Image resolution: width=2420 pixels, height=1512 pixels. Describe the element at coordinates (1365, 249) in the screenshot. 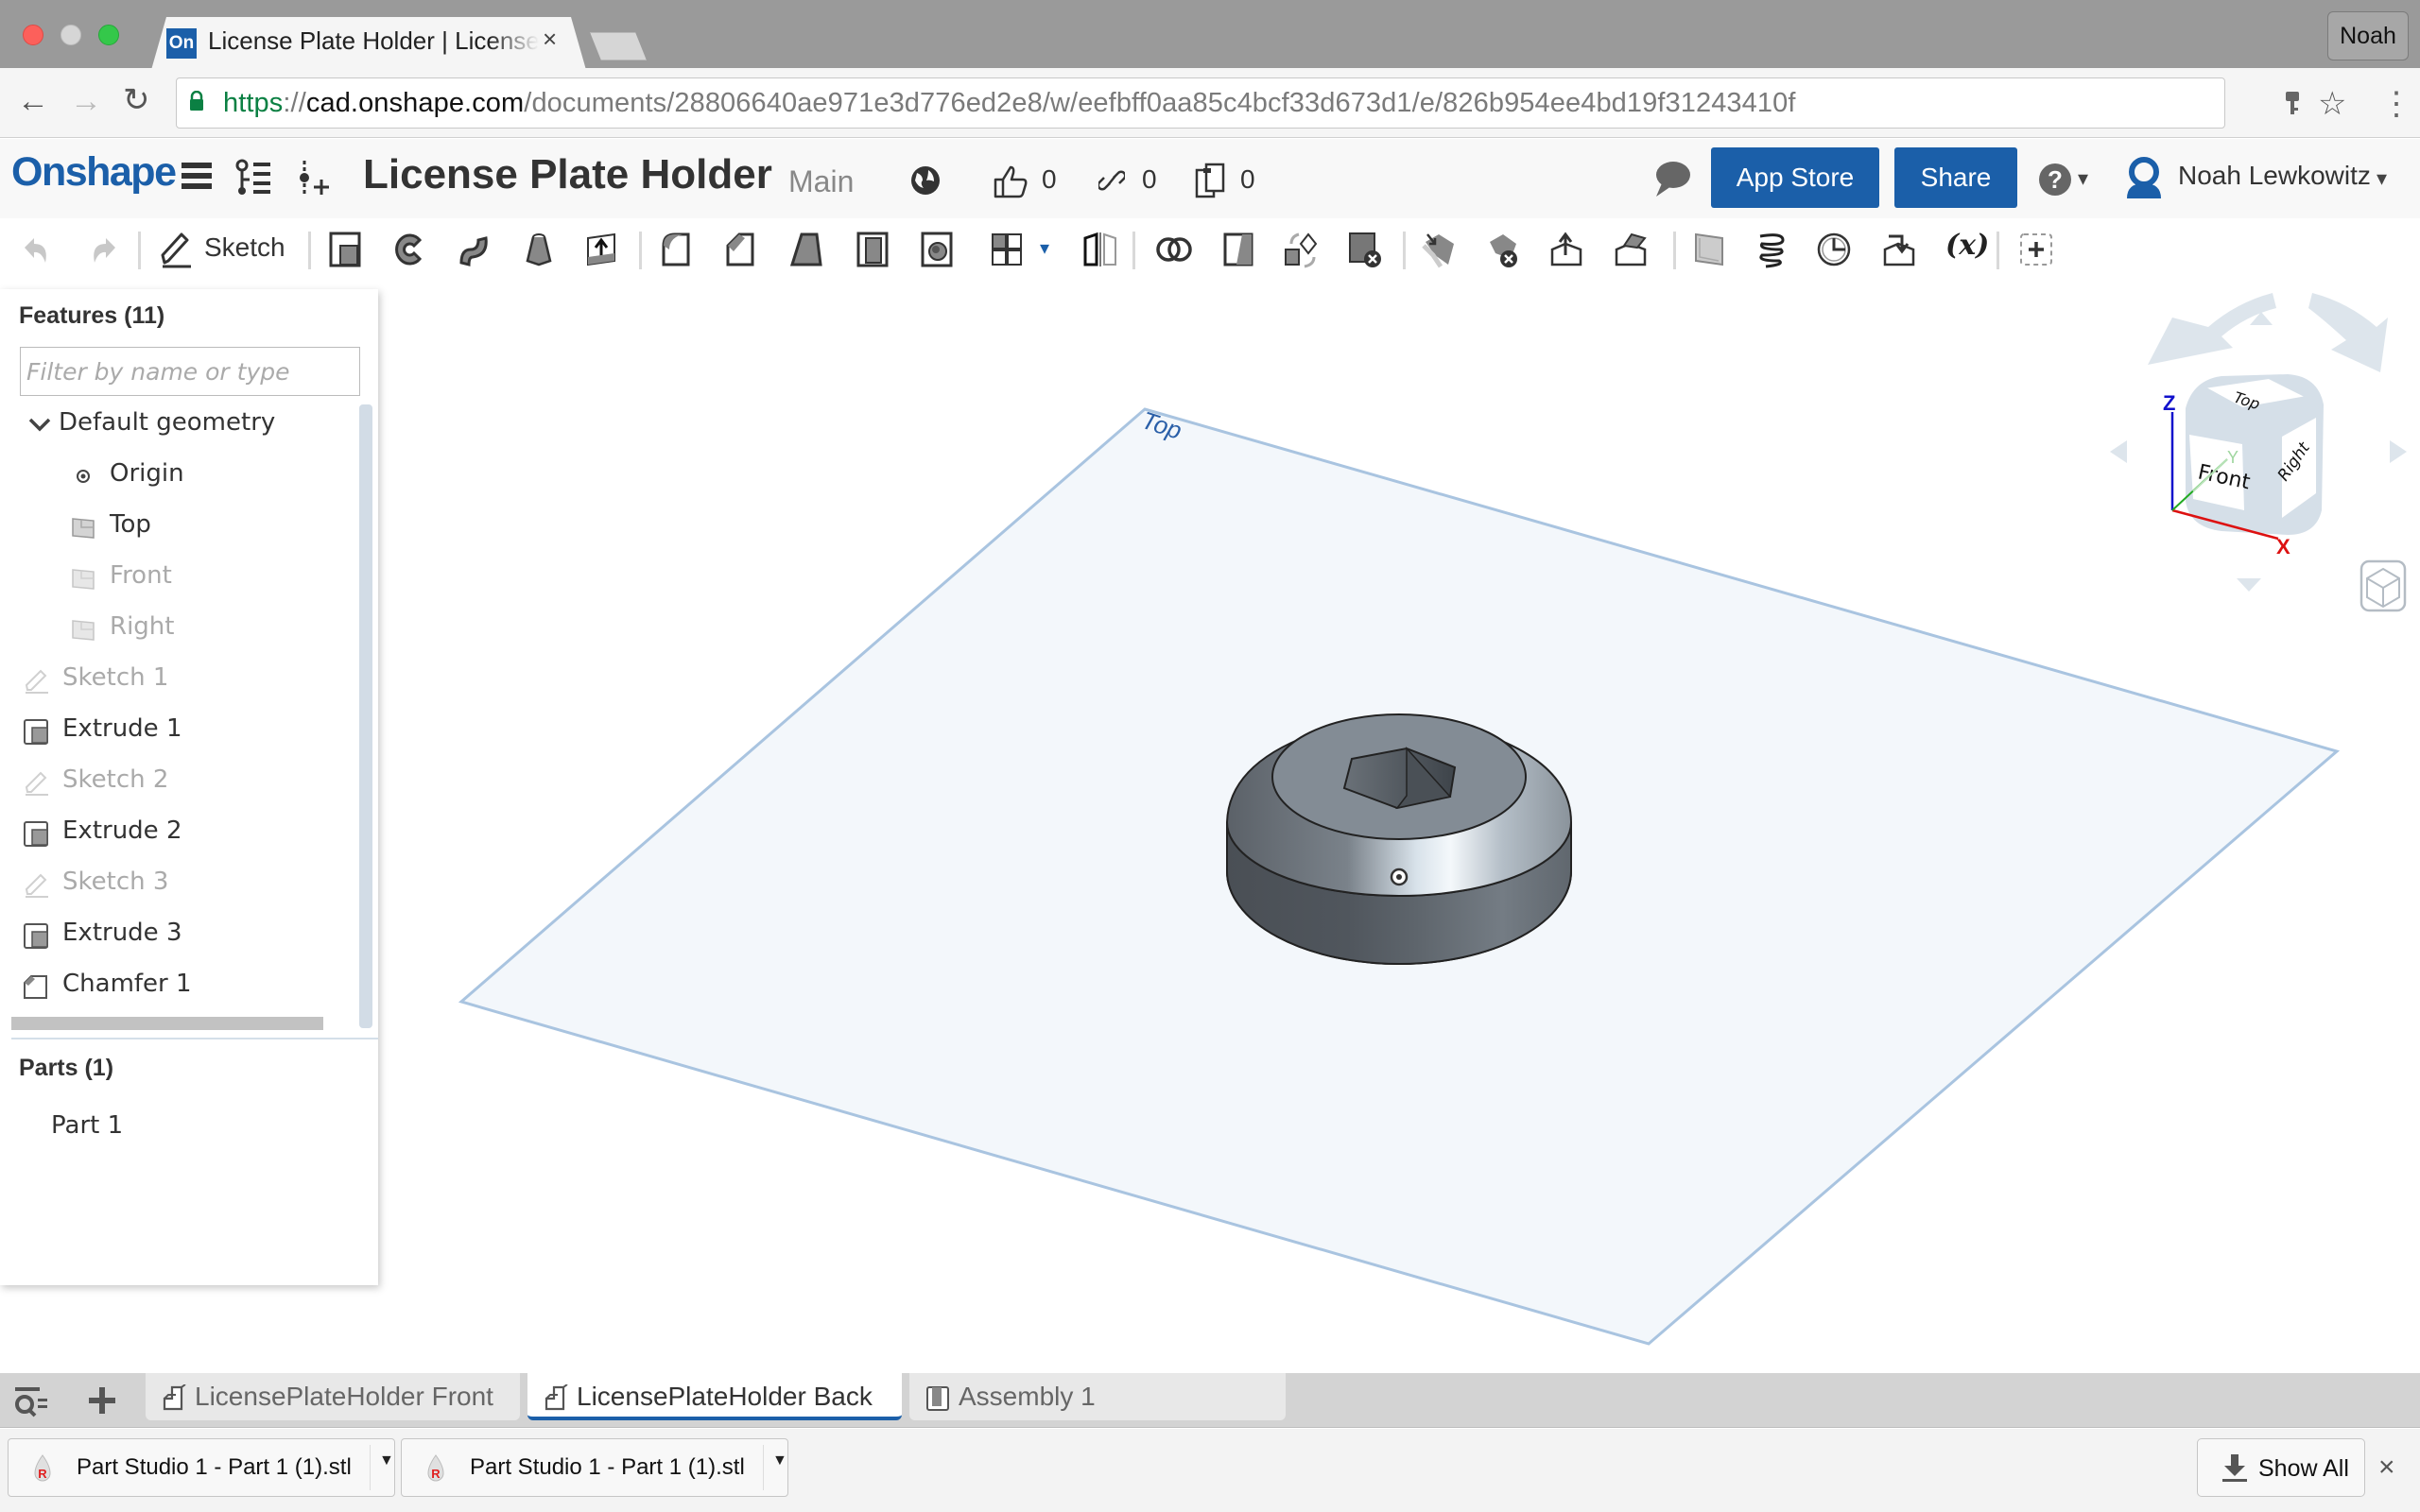

I see `delete-part-tool-icon` at that location.